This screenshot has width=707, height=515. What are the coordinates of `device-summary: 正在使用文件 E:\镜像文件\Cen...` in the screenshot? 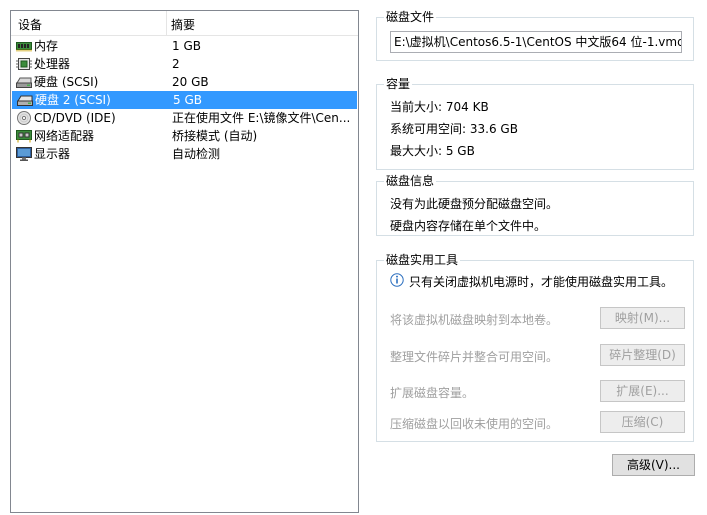 It's located at (261, 118).